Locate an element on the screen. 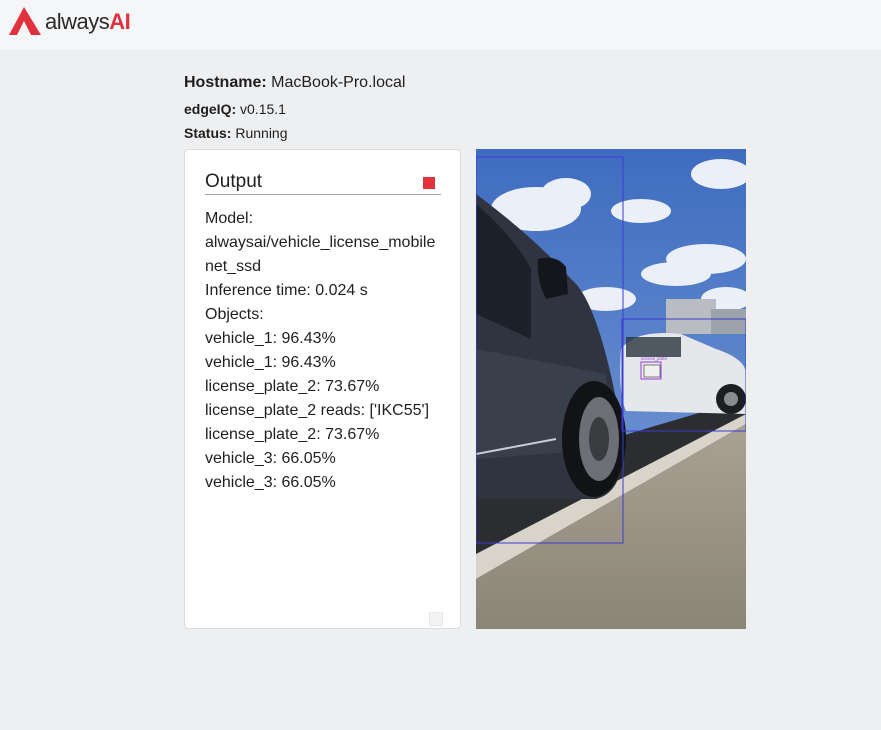  status-value: Running is located at coordinates (261, 133).